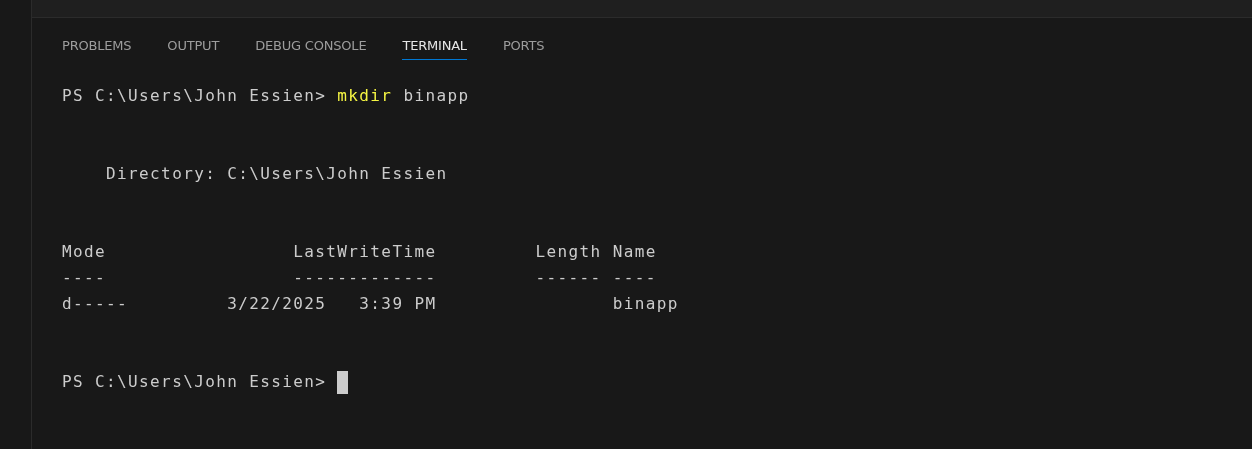  I want to click on panel-tab: PROBLEMS, so click(97, 49).